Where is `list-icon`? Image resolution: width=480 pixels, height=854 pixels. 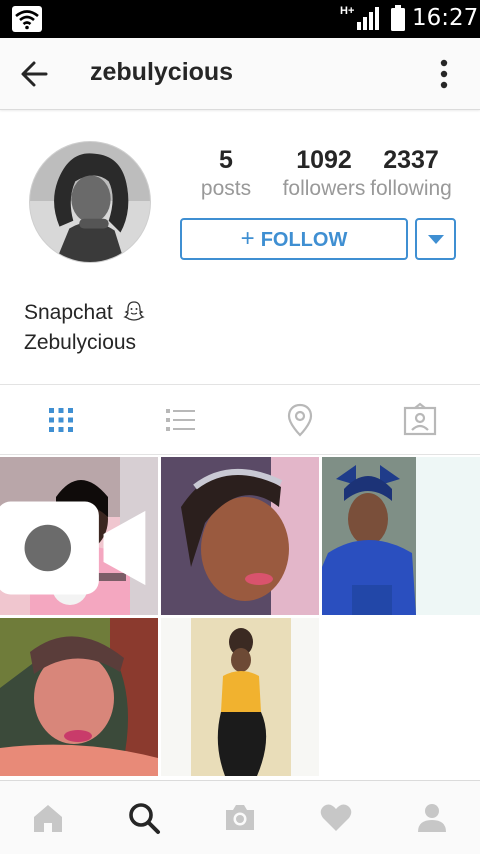
list-icon is located at coordinates (180, 420).